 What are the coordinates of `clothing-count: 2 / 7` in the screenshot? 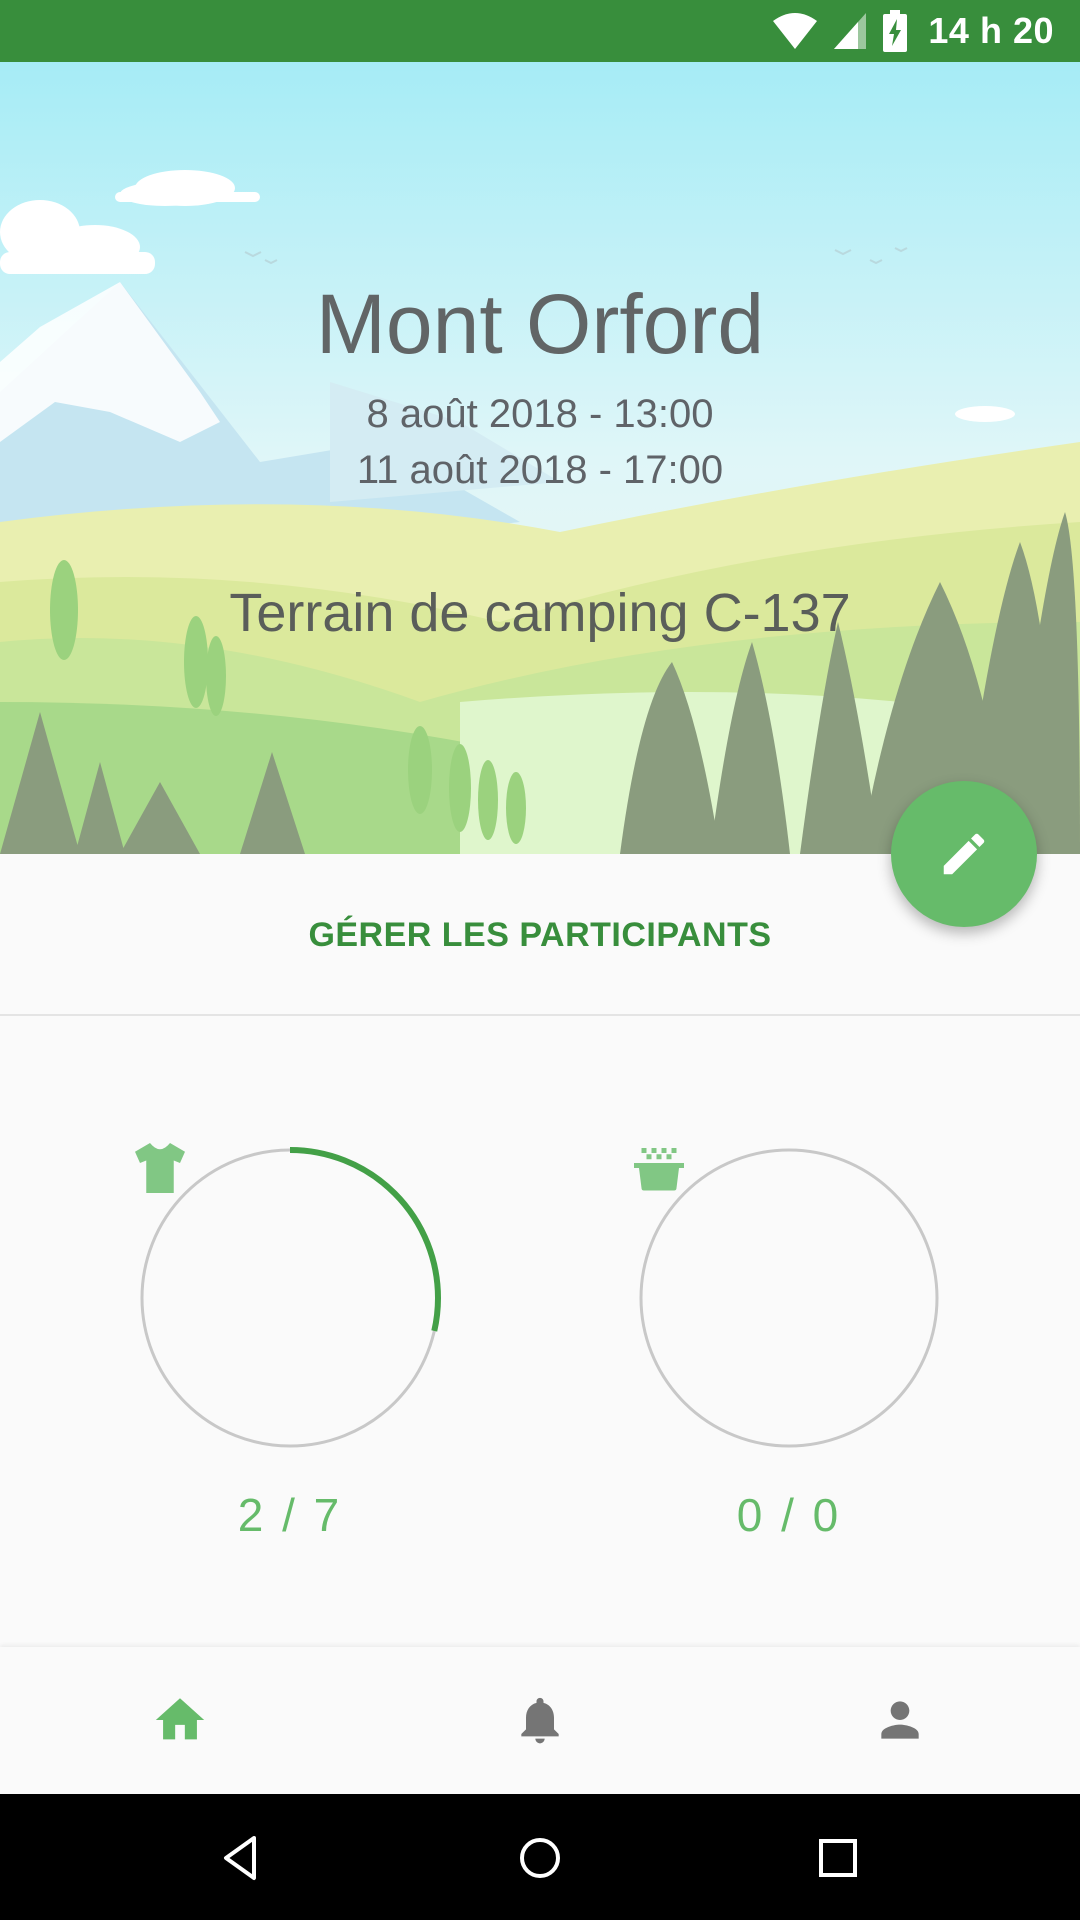 It's located at (290, 1515).